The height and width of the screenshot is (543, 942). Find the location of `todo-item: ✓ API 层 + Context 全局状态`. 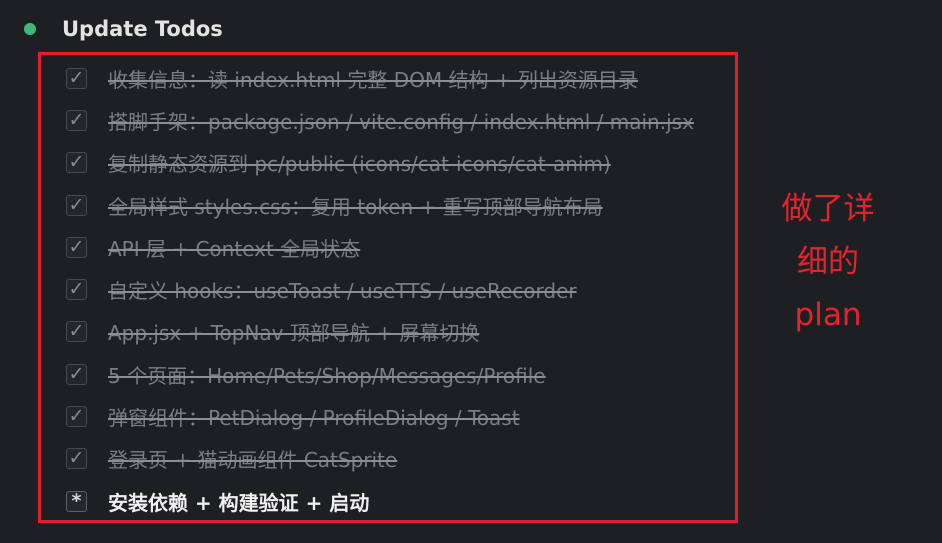

todo-item: ✓ API 层 + Context 全局状态 is located at coordinates (401, 247).